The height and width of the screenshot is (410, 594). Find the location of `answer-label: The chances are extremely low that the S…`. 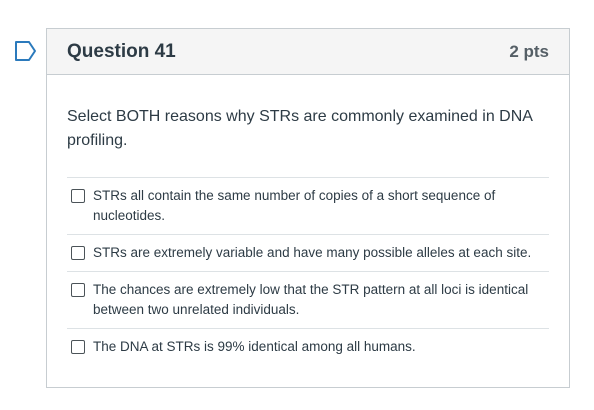

answer-label: The chances are extremely low that the S… is located at coordinates (311, 299).